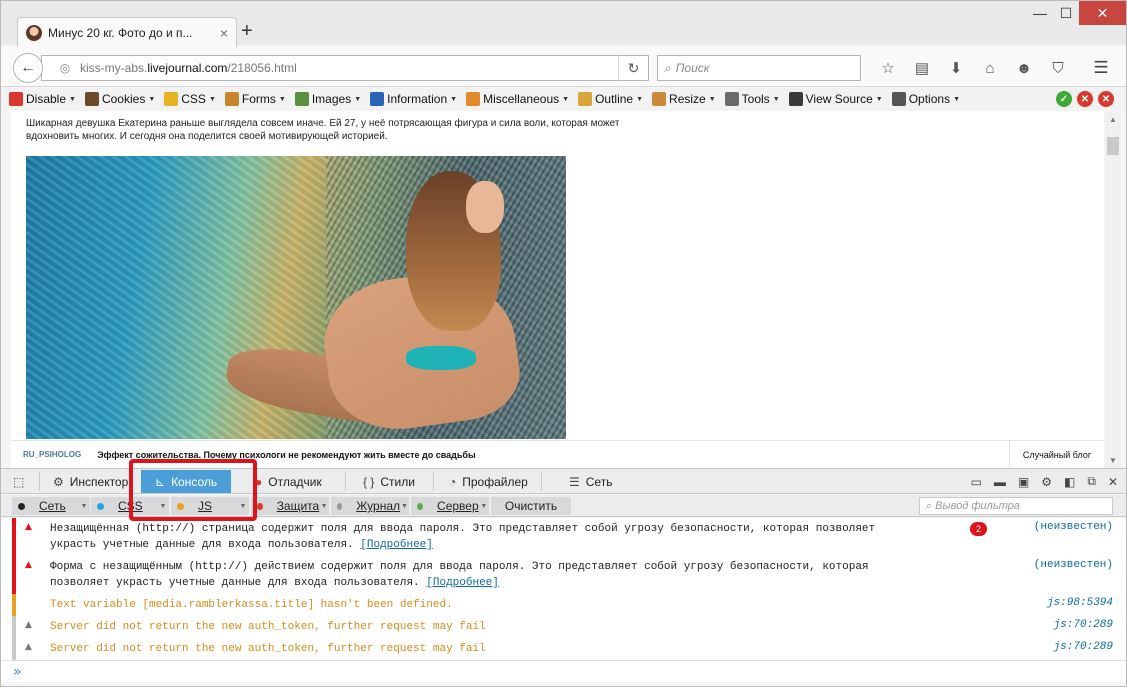  Describe the element at coordinates (1046, 482) in the screenshot. I see `devtools-settings-icon: ⚙` at that location.